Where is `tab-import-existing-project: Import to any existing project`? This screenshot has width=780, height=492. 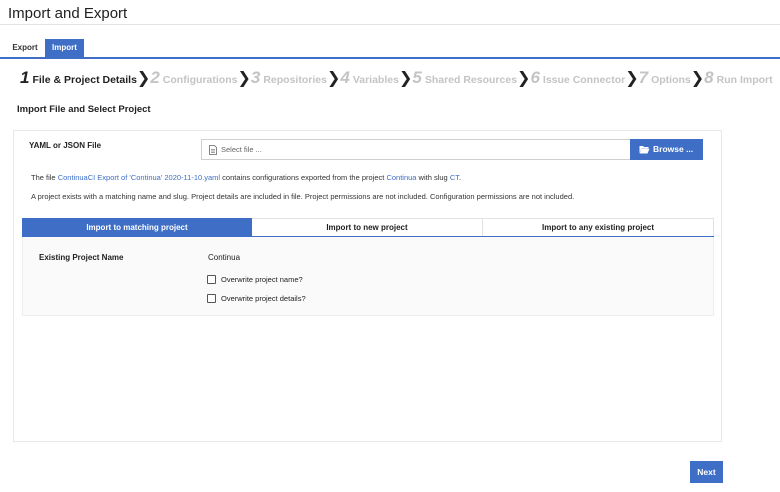
tab-import-existing-project: Import to any existing project is located at coordinates (598, 227).